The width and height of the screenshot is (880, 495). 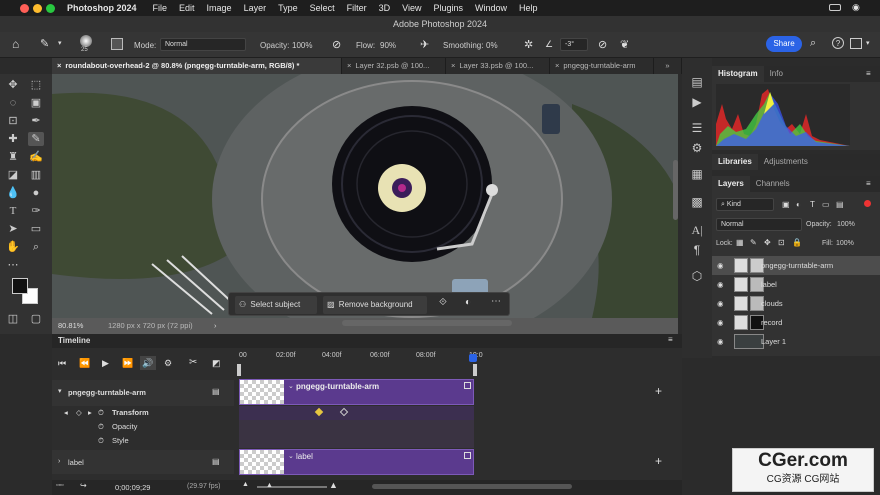 I want to click on workspace-icon, so click(x=856, y=43).